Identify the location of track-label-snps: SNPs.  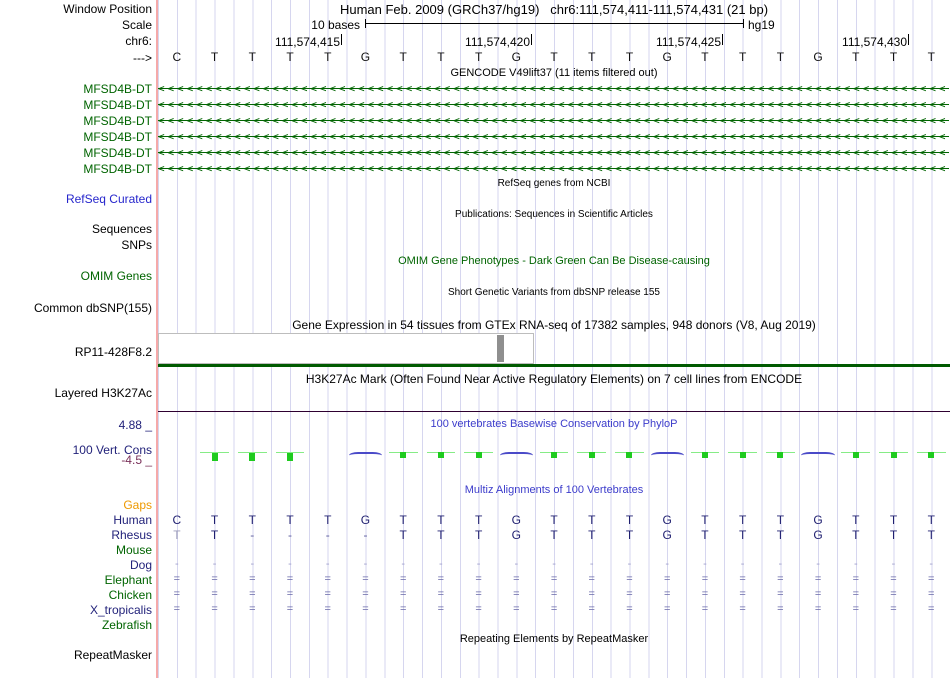
(76, 245).